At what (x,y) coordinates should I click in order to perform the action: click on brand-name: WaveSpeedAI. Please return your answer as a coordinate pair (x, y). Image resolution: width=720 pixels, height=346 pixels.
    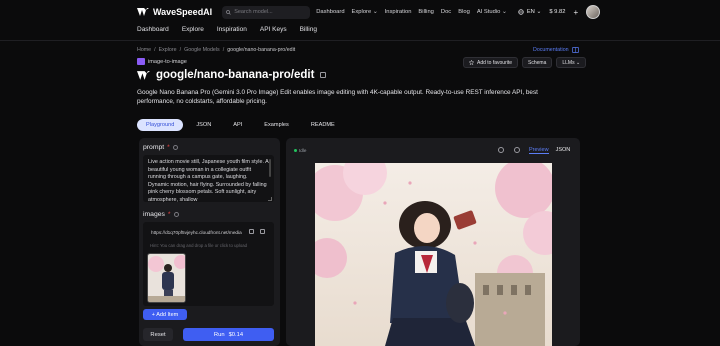
    Looking at the image, I should click on (183, 12).